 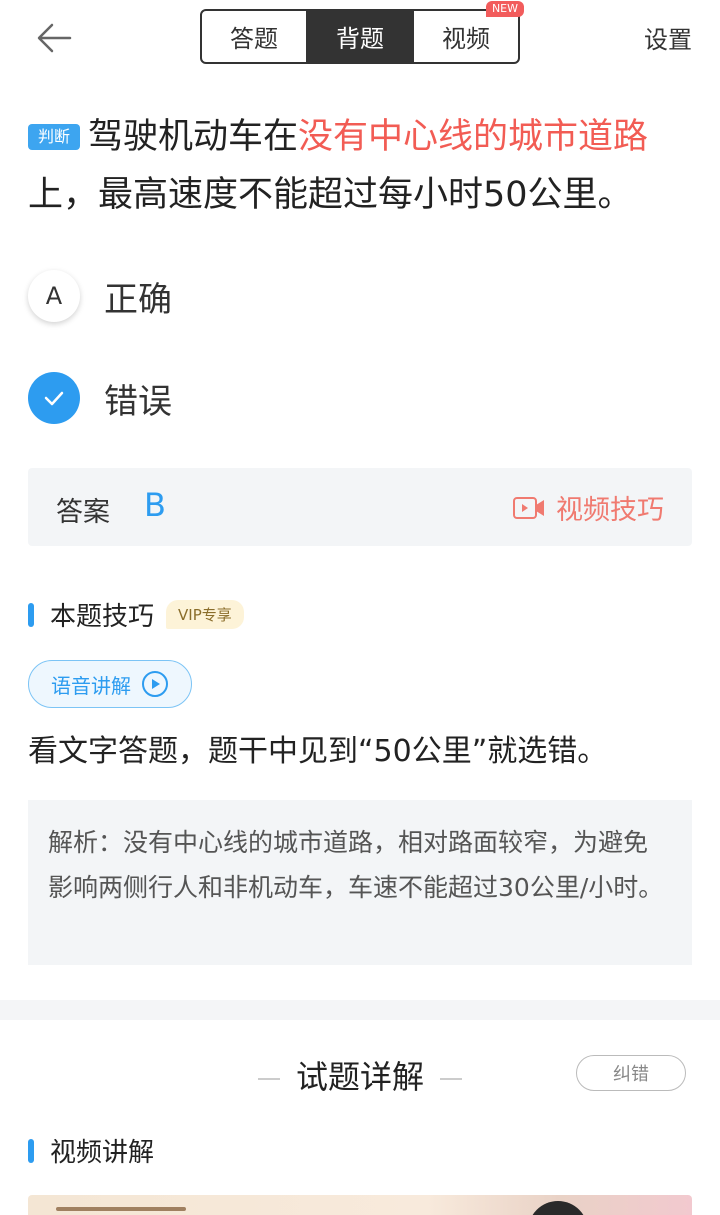 I want to click on tab-answer: 答题, so click(x=254, y=36).